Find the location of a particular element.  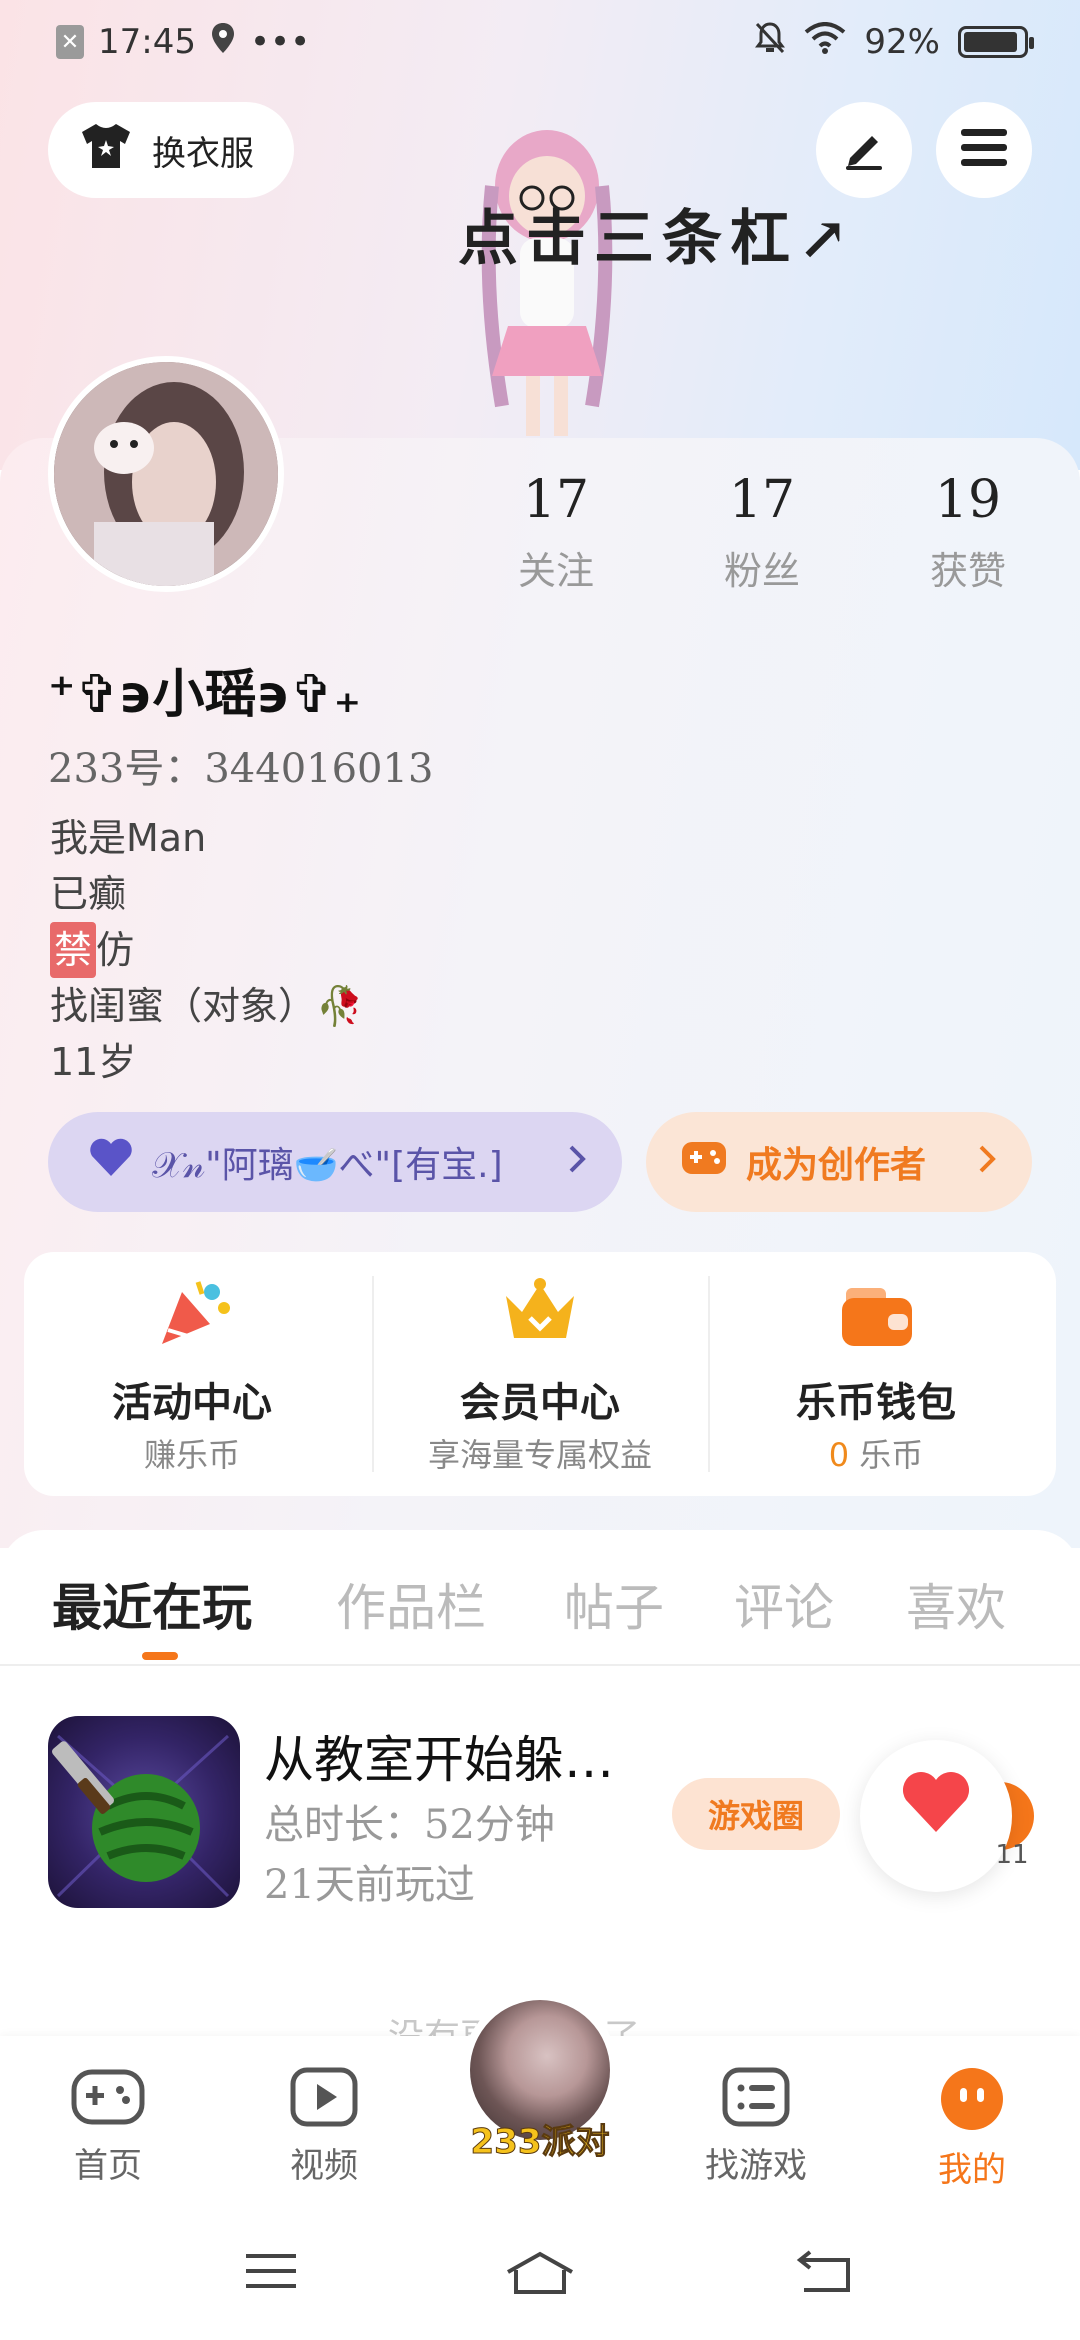

hamburger-icon is located at coordinates (984, 150).